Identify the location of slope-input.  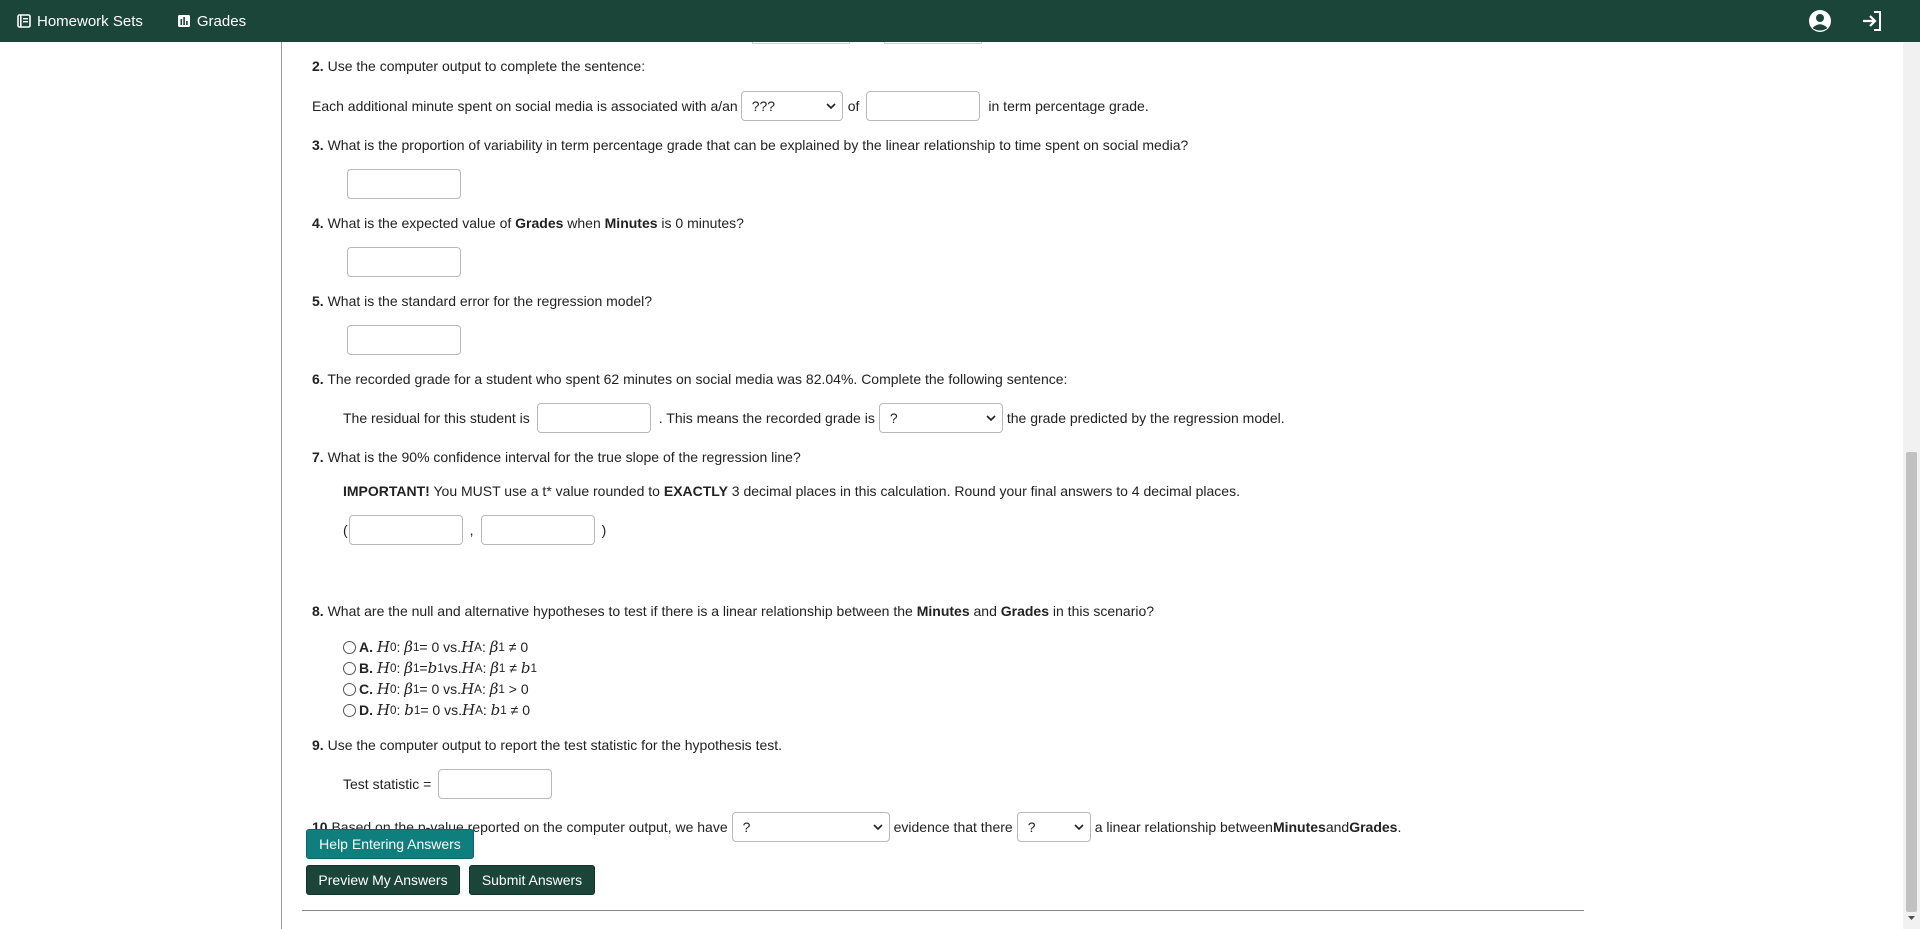
(923, 106).